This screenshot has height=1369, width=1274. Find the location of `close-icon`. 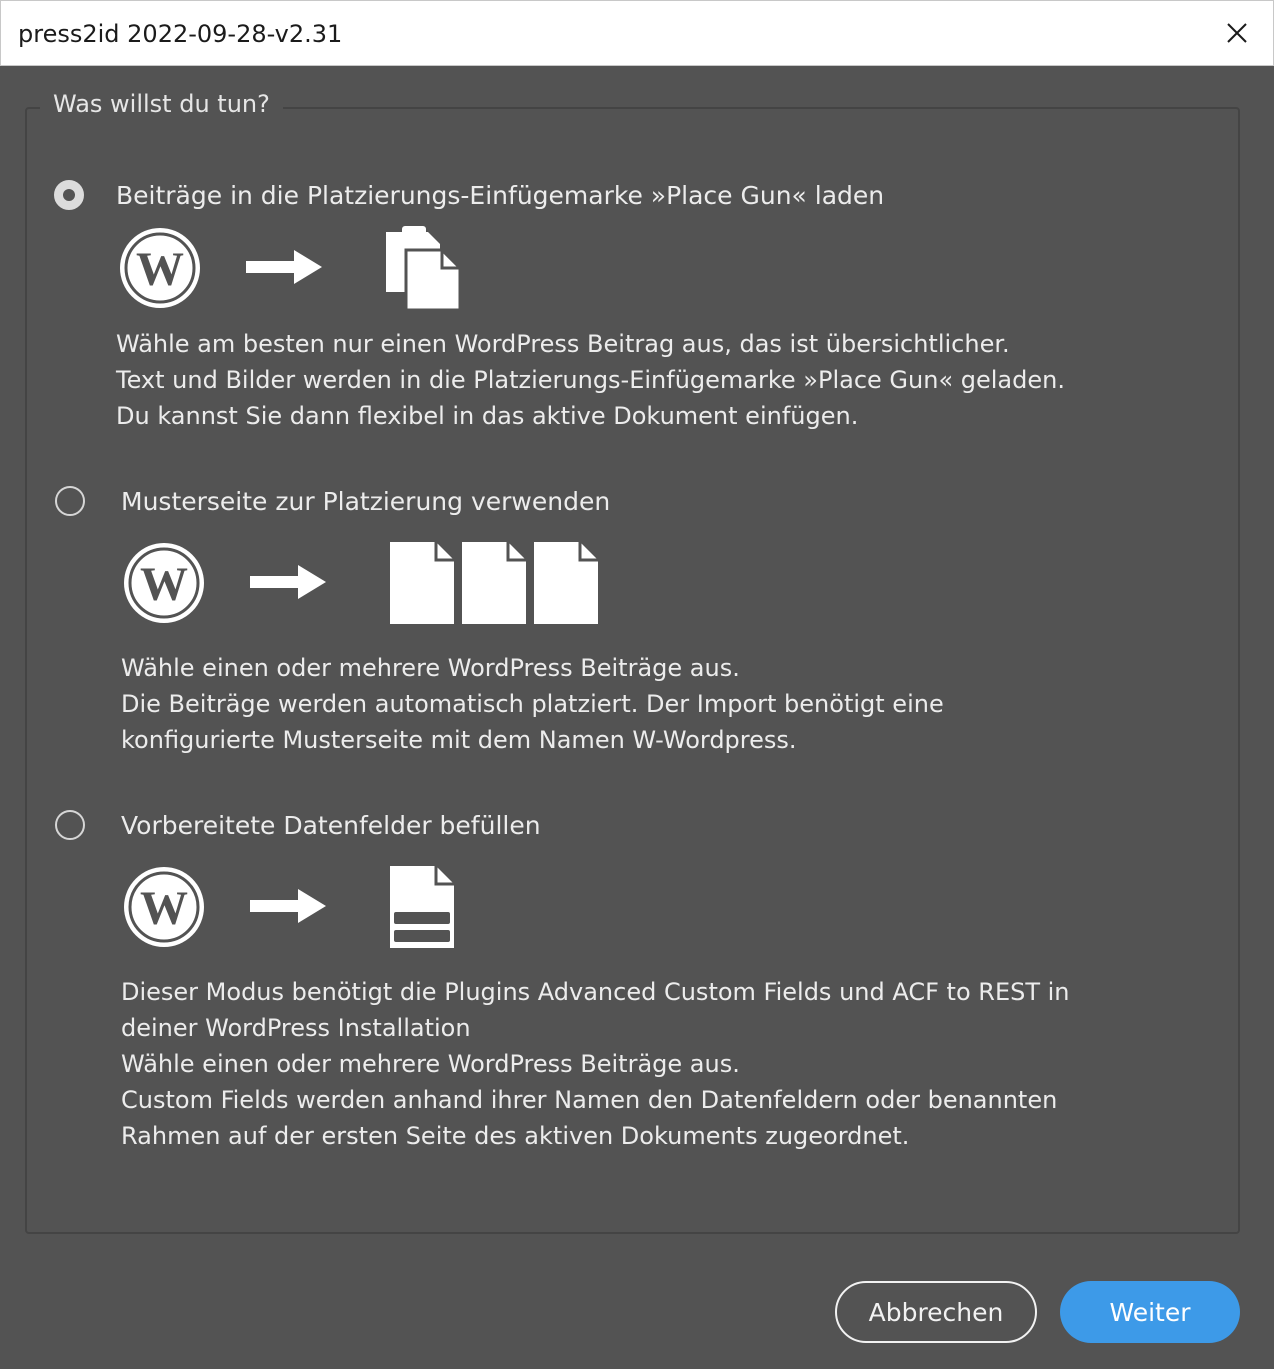

close-icon is located at coordinates (1237, 33).